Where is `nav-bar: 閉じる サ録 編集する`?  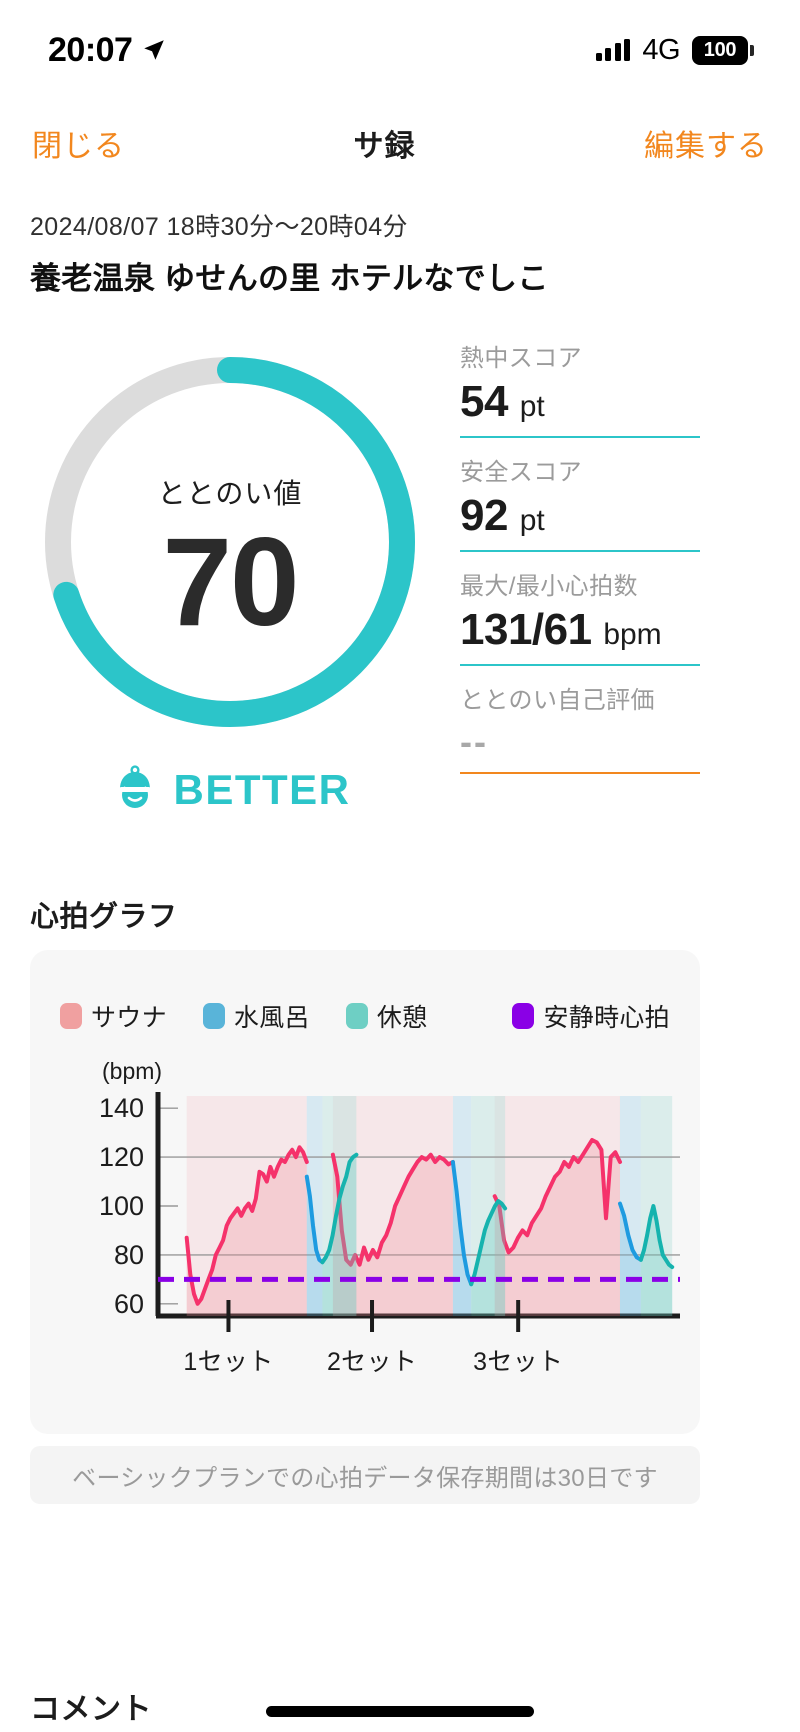
nav-bar: 閉じる サ録 編集する is located at coordinates (400, 143).